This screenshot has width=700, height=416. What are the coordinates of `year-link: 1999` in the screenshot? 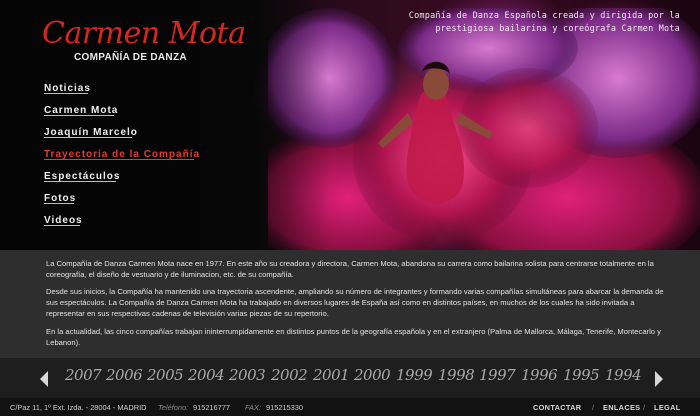 It's located at (414, 375).